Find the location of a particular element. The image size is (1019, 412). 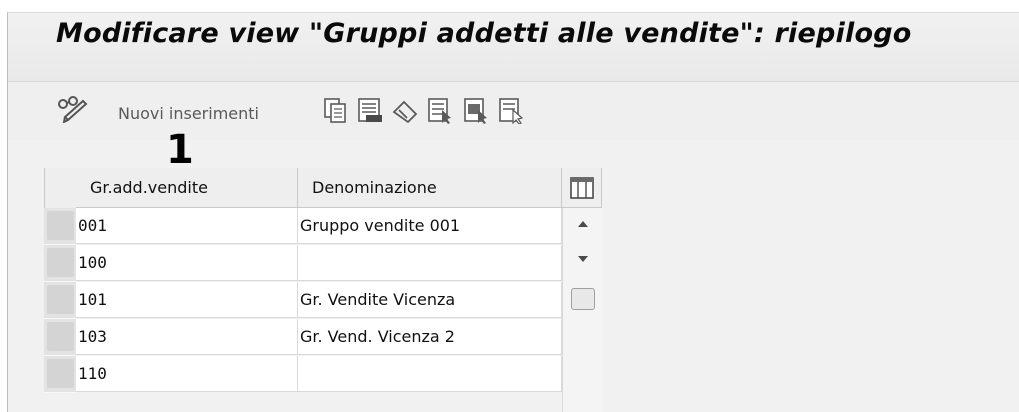

sales-group-code: 101 is located at coordinates (187, 300).